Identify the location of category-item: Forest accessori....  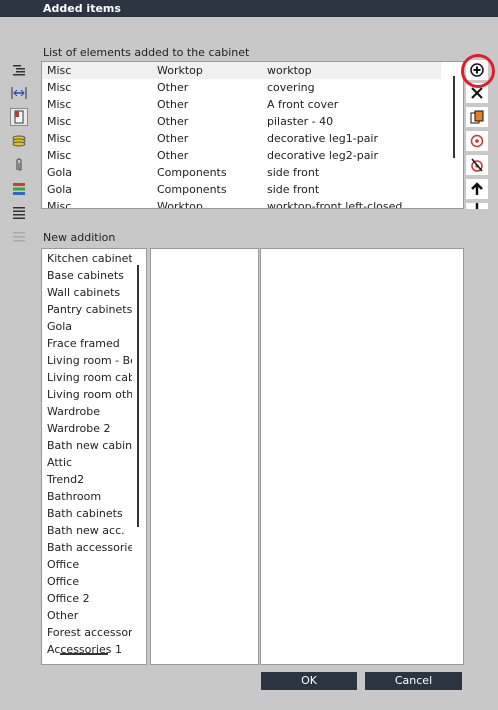
(89, 632).